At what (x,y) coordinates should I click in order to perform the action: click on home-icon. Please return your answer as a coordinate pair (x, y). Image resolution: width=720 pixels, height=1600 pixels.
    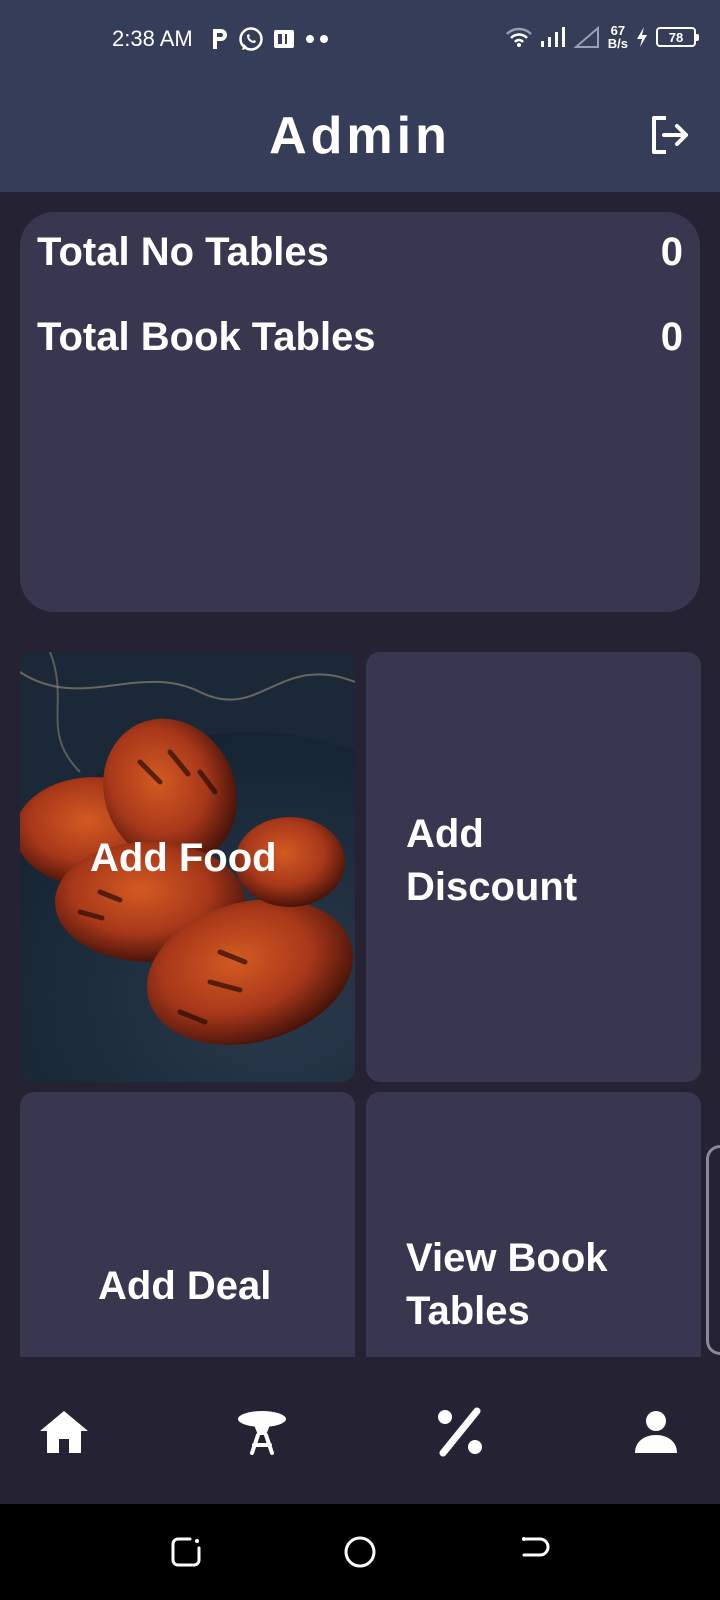
    Looking at the image, I should click on (64, 1432).